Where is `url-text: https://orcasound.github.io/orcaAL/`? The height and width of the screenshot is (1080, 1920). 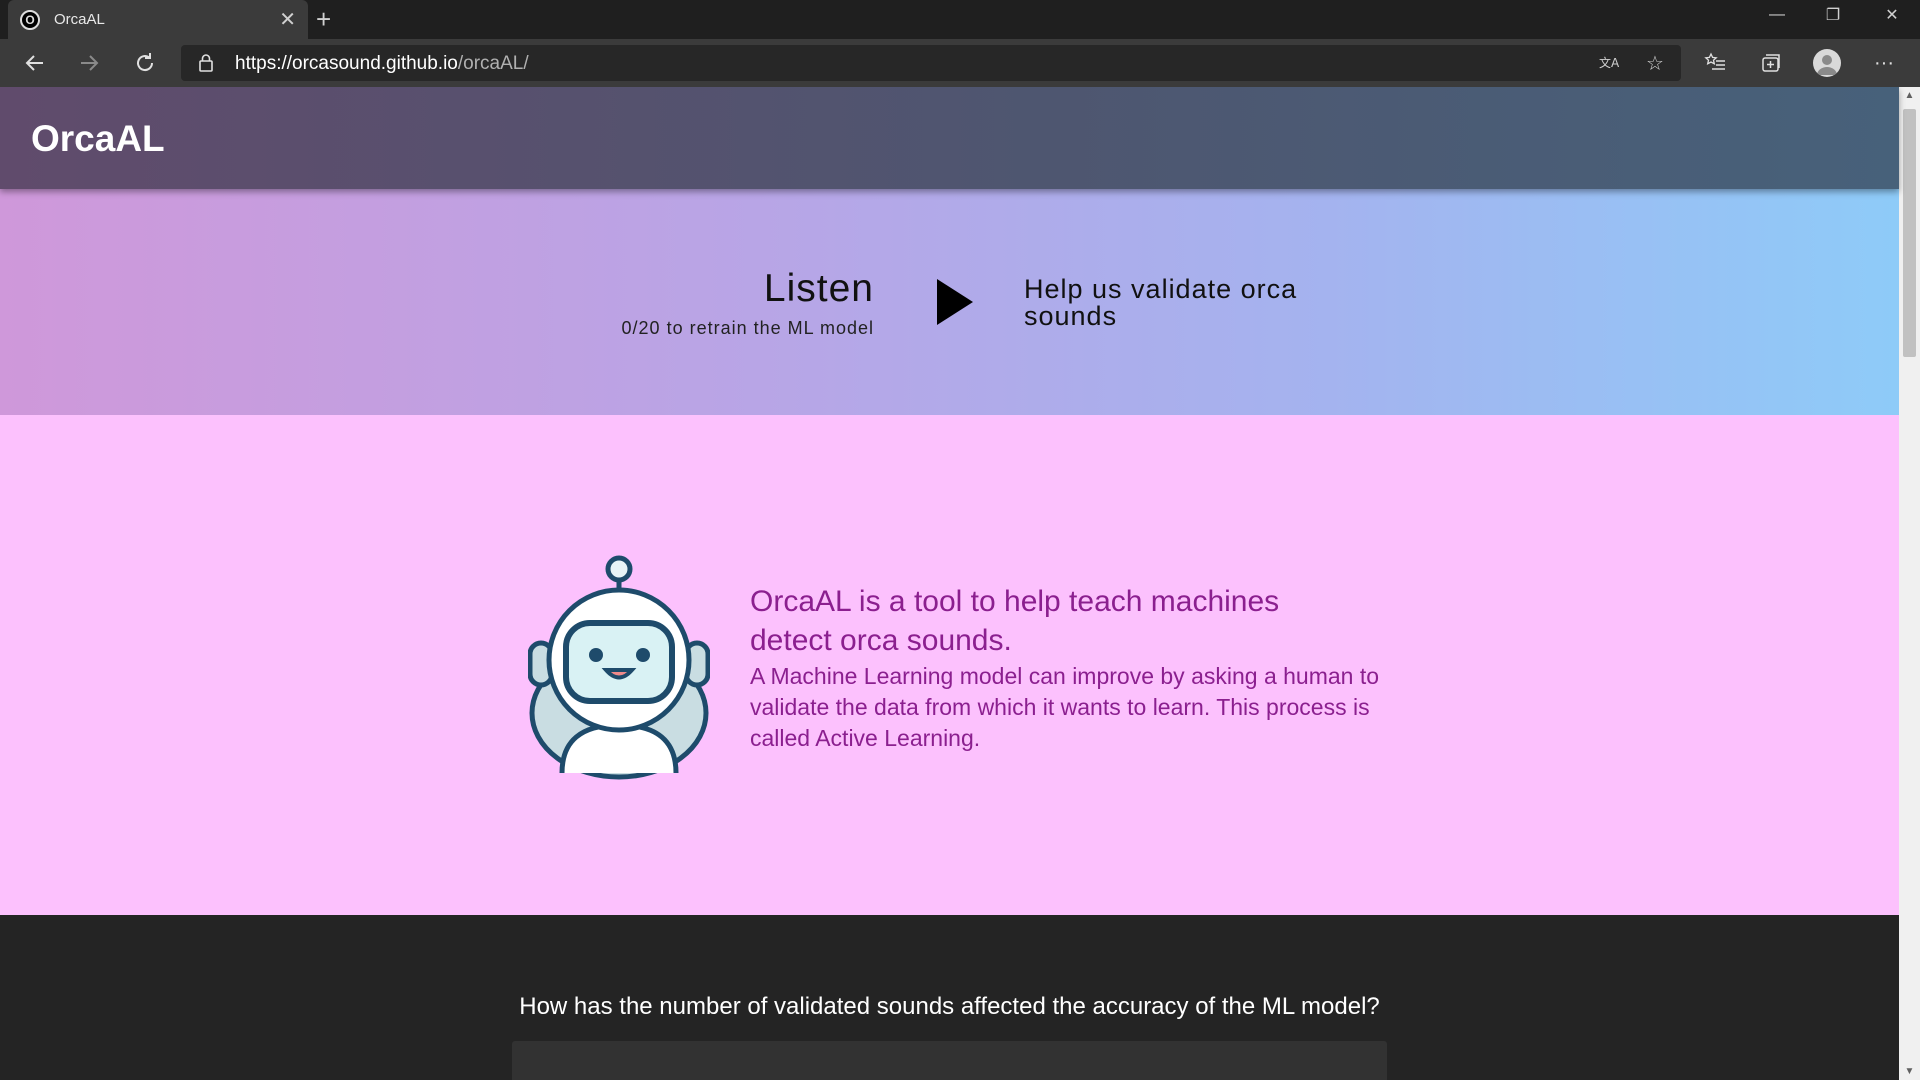 url-text: https://orcasound.github.io/orcaAL/ is located at coordinates (382, 64).